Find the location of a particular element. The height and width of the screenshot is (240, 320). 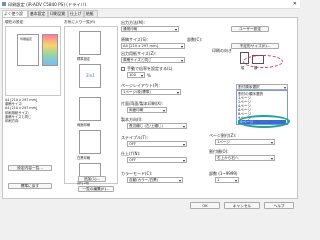

paper-size-select: A4 [210 x 297 mm] is located at coordinates (153, 46).